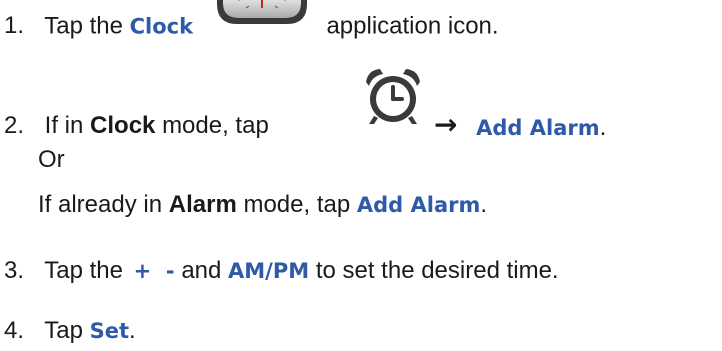  I want to click on step-number: 1., so click(14, 26).